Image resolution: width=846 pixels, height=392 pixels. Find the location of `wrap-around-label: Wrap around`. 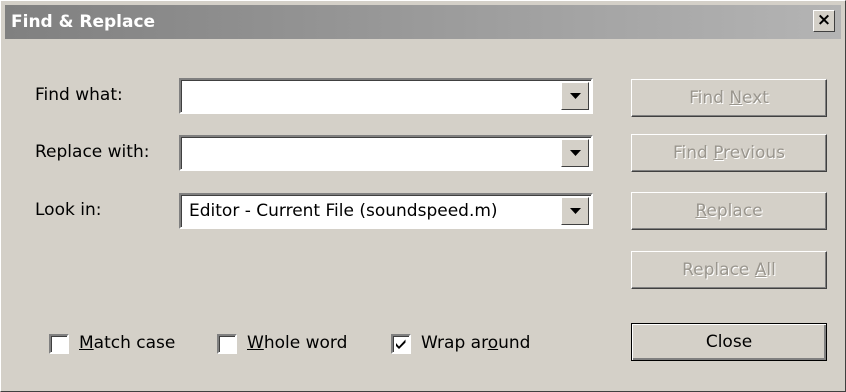

wrap-around-label: Wrap around is located at coordinates (475, 343).